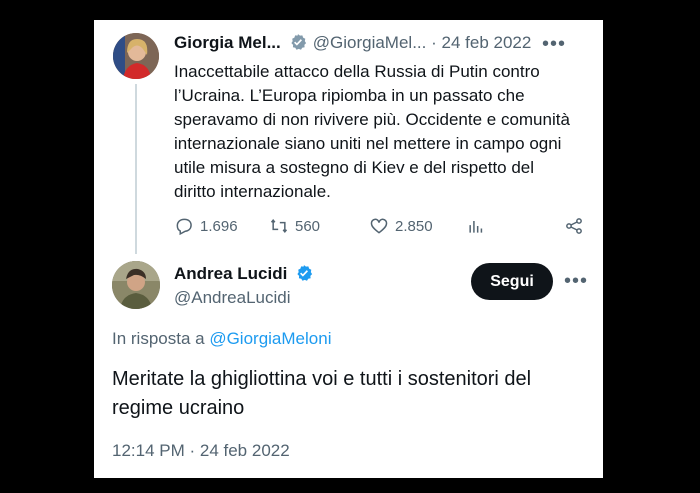 This screenshot has width=700, height=493. I want to click on reply-author-name: Andrea Lucidi, so click(246, 275).